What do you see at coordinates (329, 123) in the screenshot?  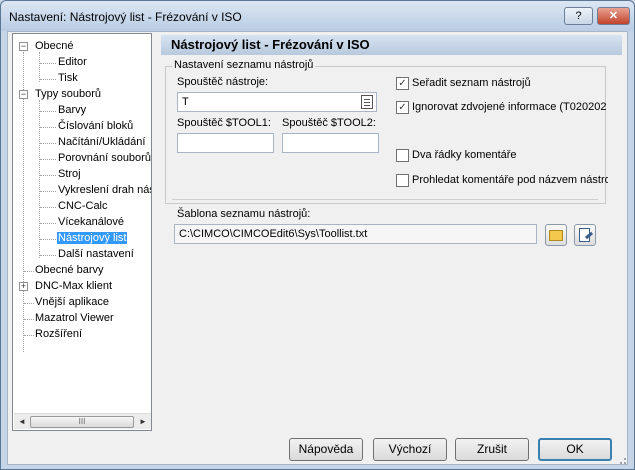 I see `tool2-label: Spouštěč $TOOL2:` at bounding box center [329, 123].